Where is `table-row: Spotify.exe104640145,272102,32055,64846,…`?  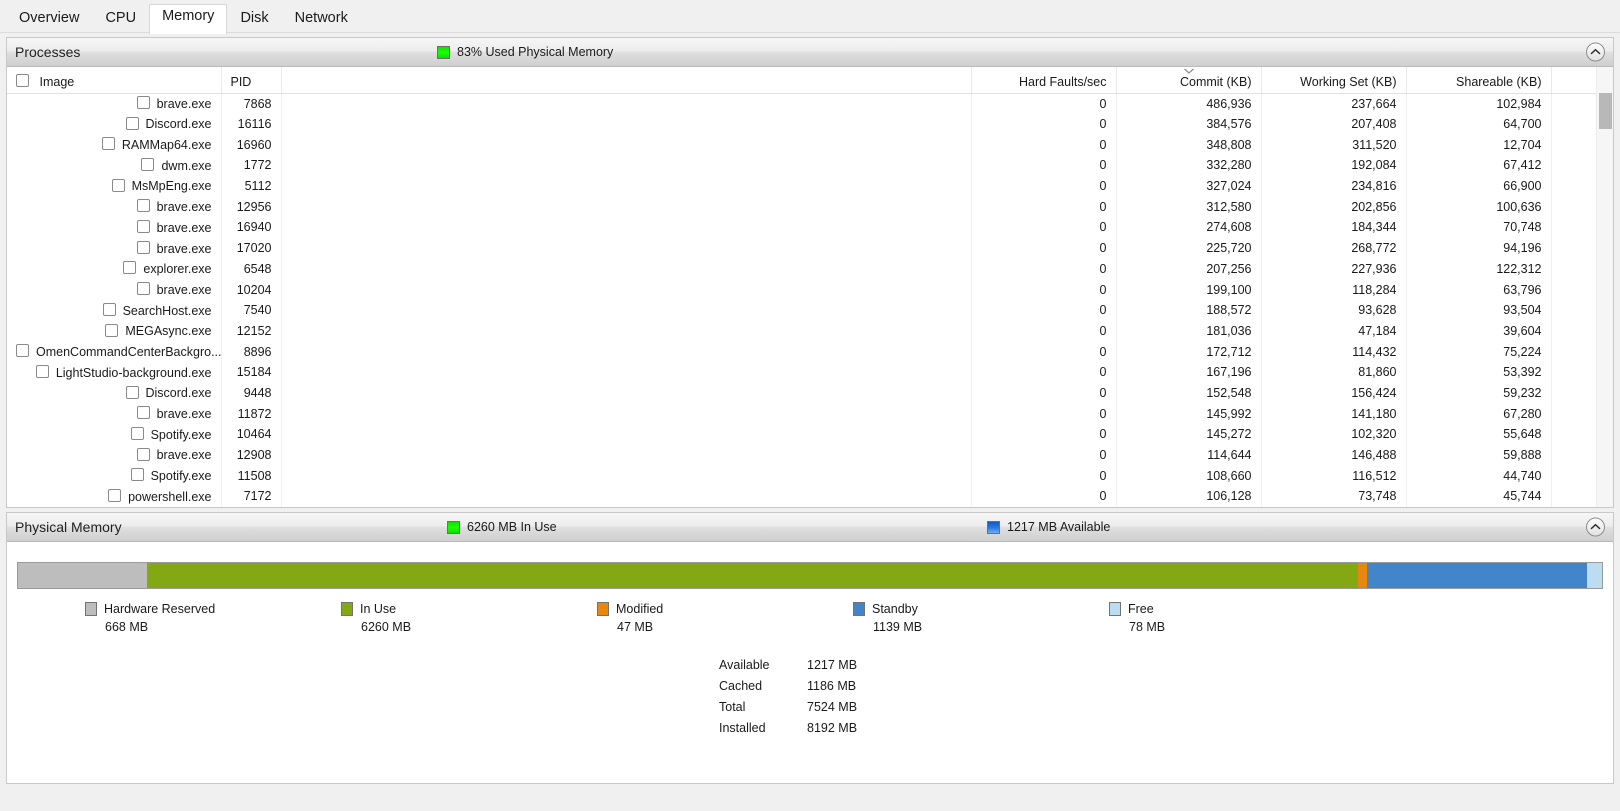 table-row: Spotify.exe104640145,272102,32055,64846,… is located at coordinates (810, 434).